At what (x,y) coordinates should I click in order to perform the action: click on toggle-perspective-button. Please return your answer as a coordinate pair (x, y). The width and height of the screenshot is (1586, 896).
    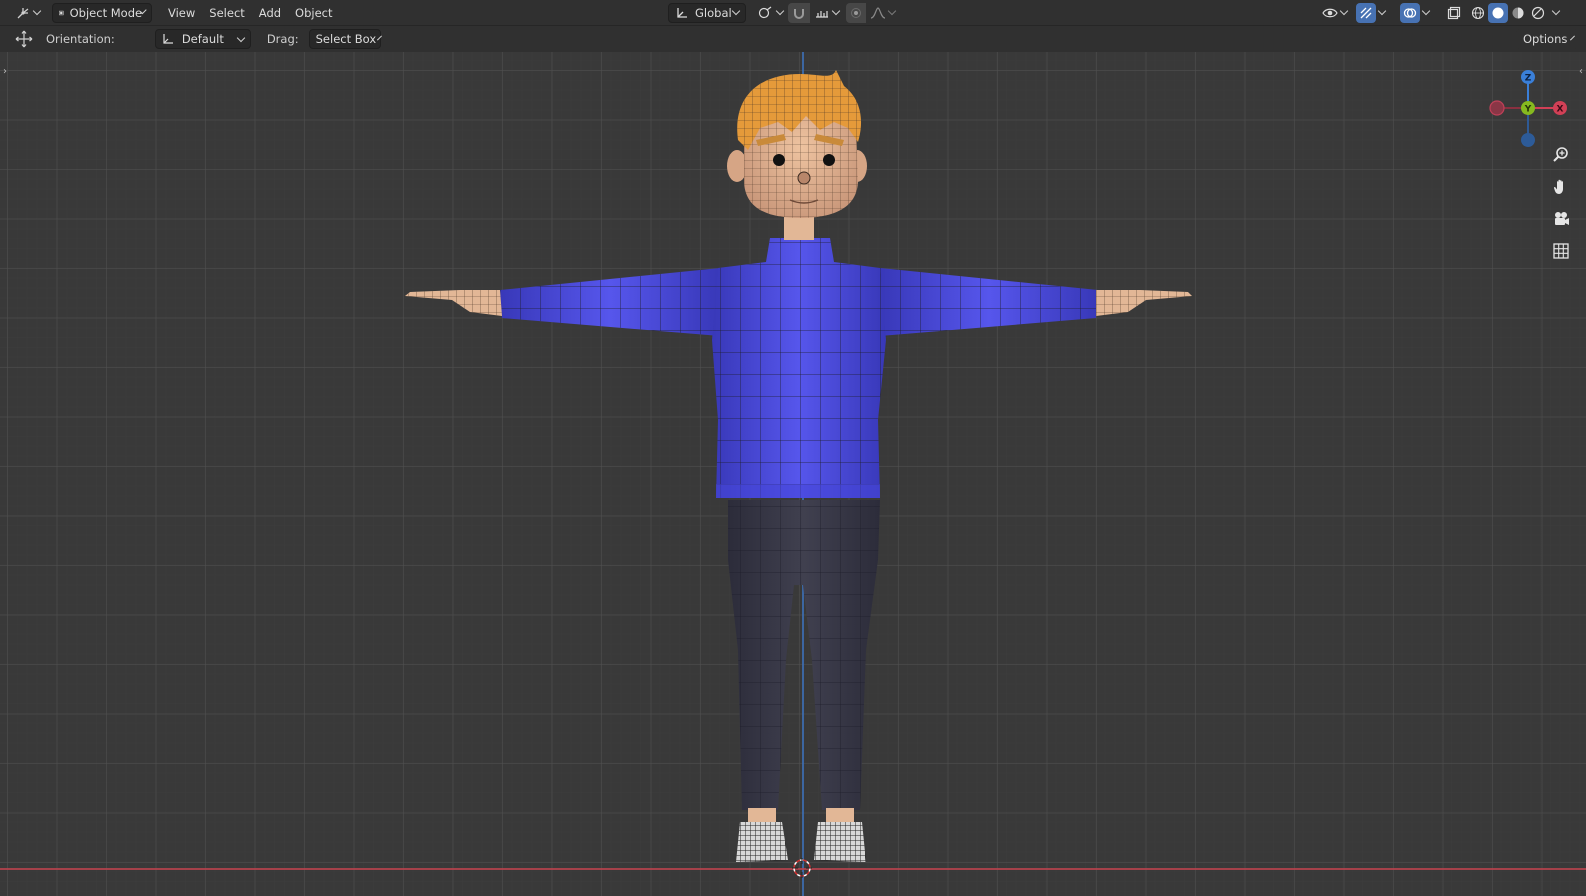
    Looking at the image, I should click on (1561, 251).